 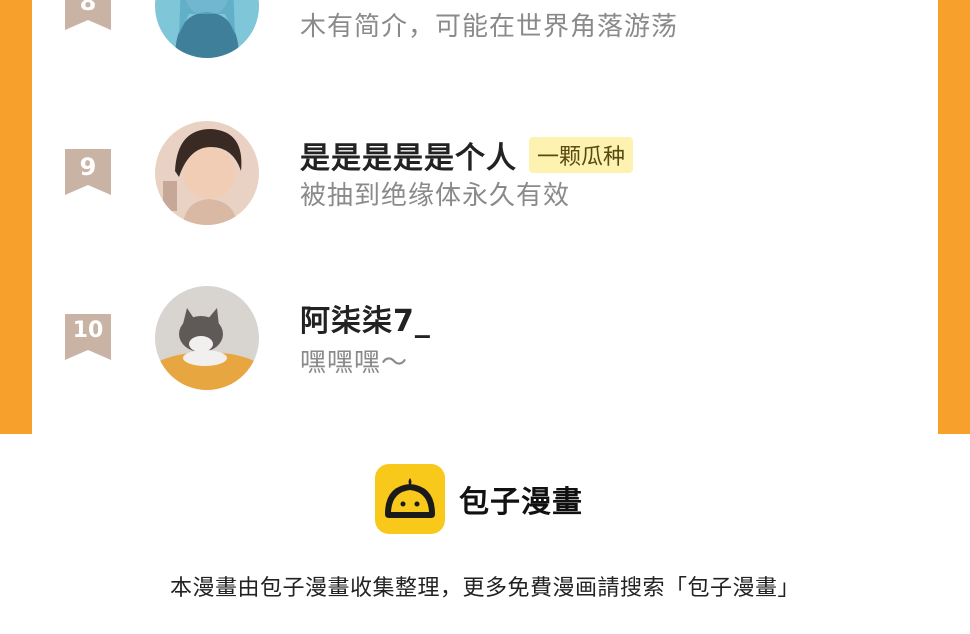 I want to click on user-bio: 木有简介，可能在世界角落游荡, so click(x=489, y=27).